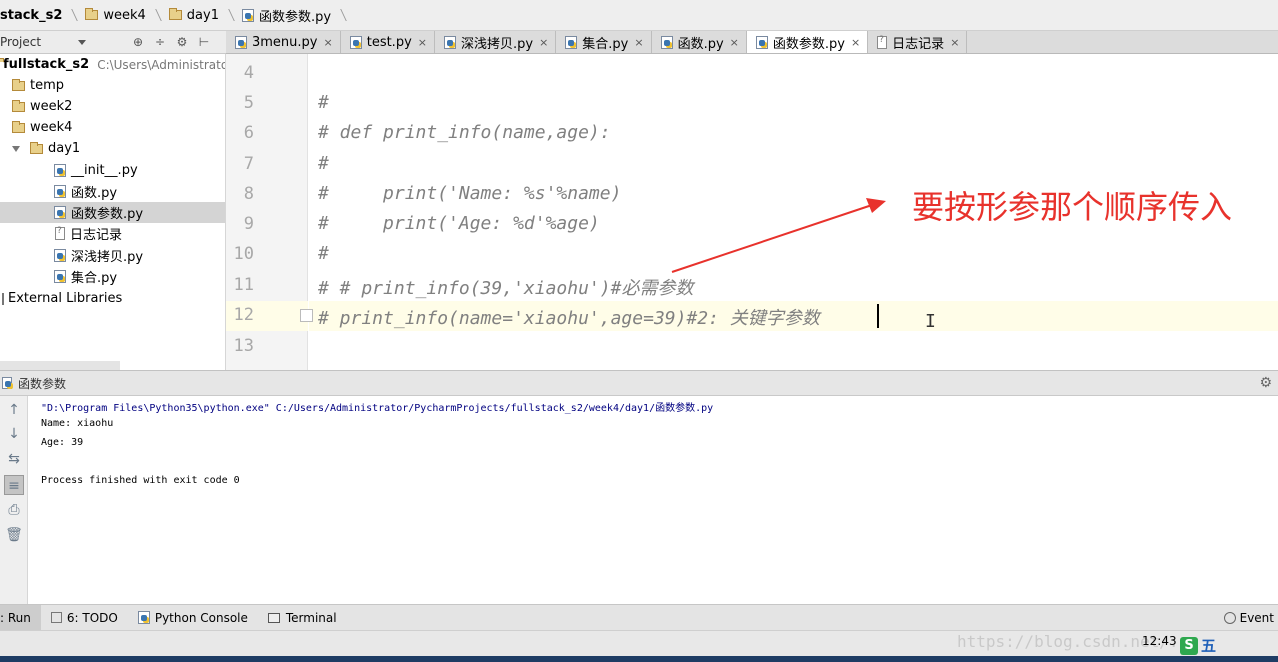  What do you see at coordinates (248, 133) in the screenshot?
I see `line-number: 6` at bounding box center [248, 133].